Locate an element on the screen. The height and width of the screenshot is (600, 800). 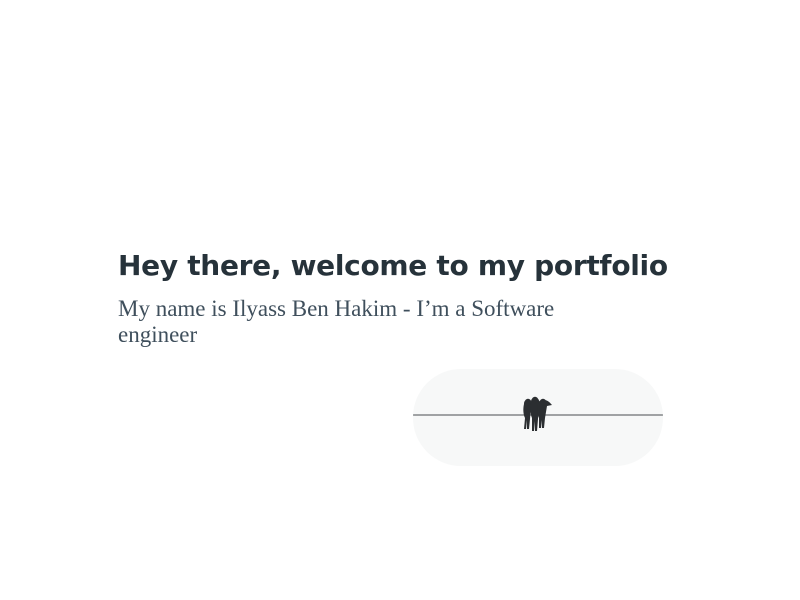
birds-group is located at coordinates (537, 413).